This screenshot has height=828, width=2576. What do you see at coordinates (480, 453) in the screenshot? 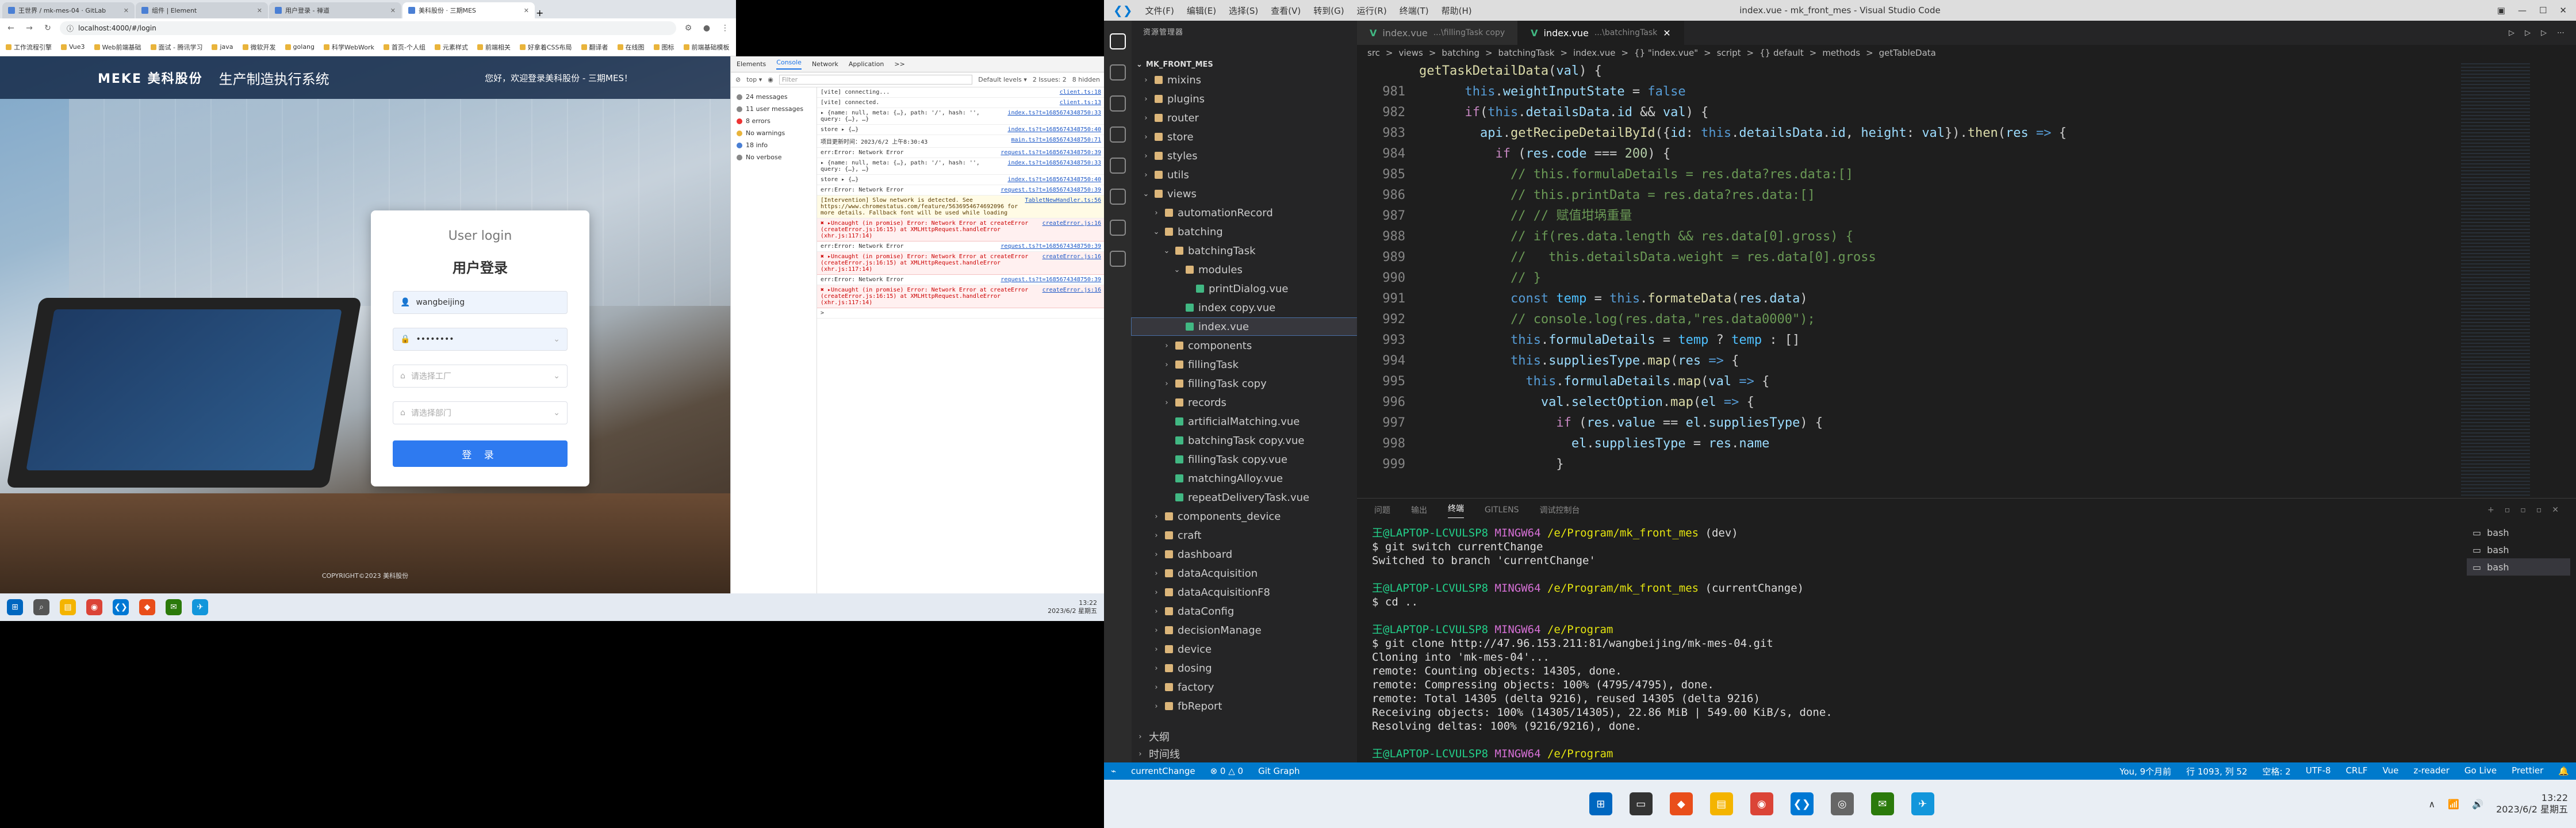
I see `login-button: 登 录` at bounding box center [480, 453].